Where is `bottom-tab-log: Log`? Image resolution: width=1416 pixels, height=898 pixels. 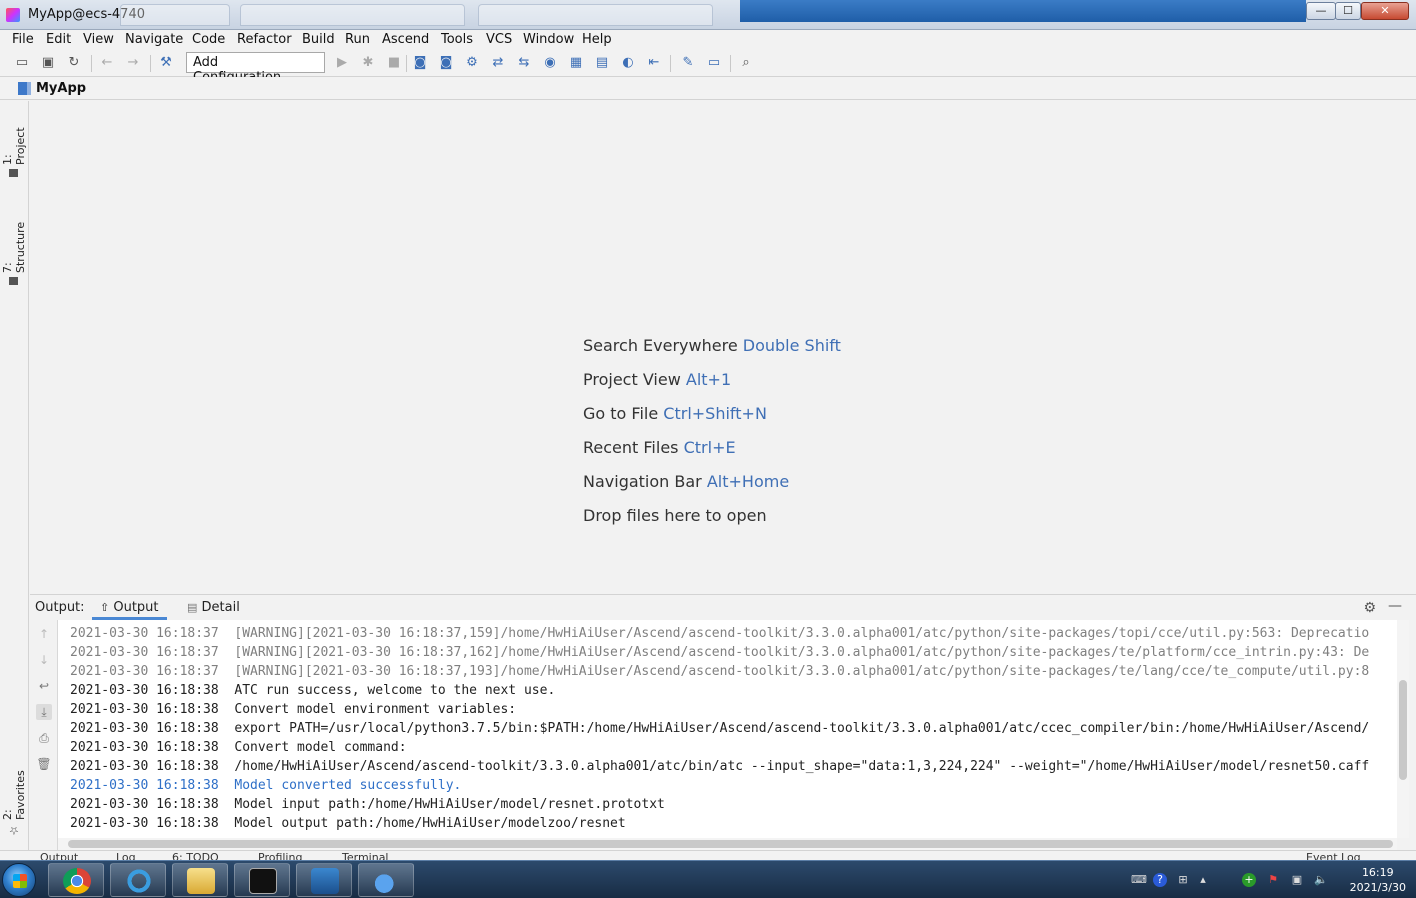 bottom-tab-log: Log is located at coordinates (126, 855).